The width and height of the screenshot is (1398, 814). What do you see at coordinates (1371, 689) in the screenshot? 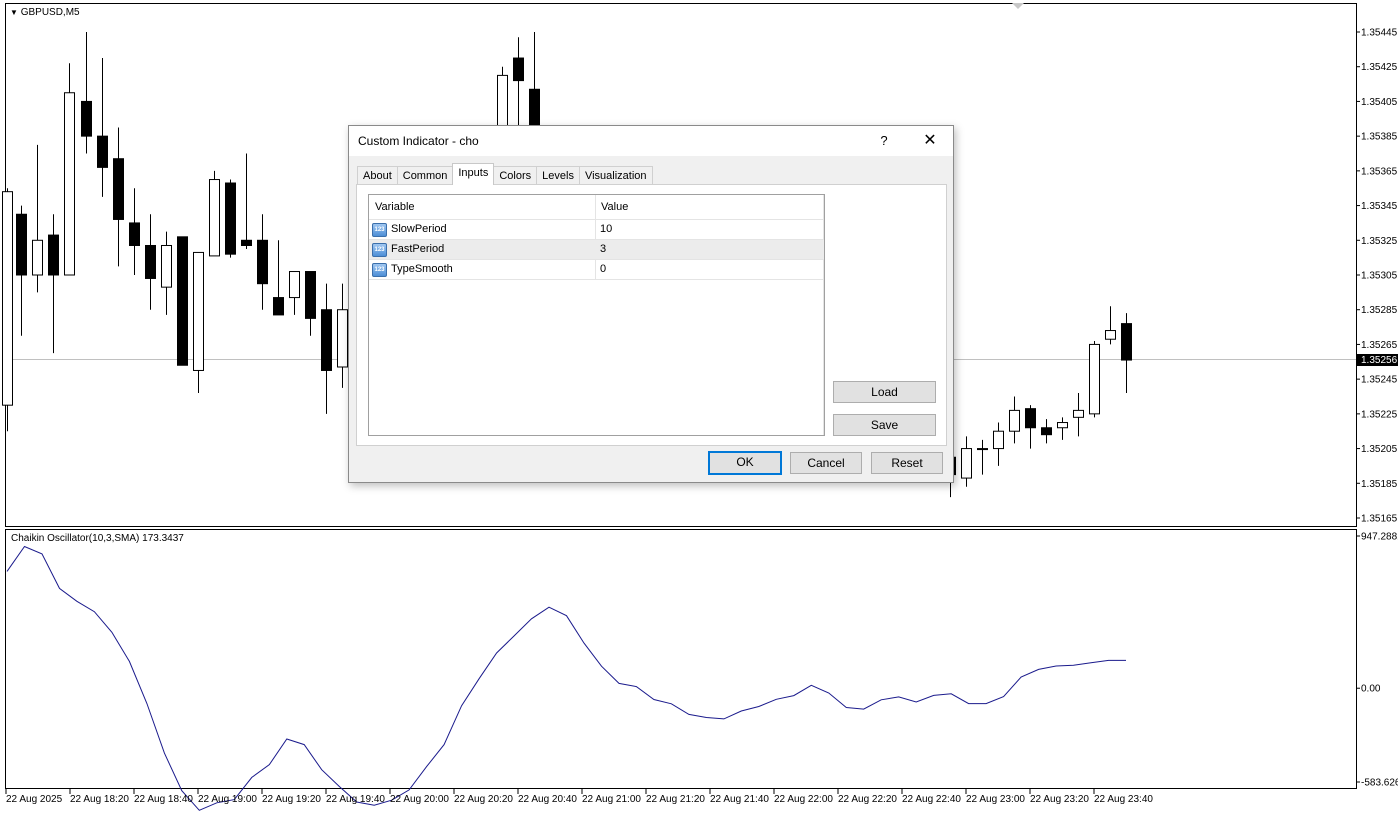
I see `oscillator-tick-label: 0.00` at bounding box center [1371, 689].